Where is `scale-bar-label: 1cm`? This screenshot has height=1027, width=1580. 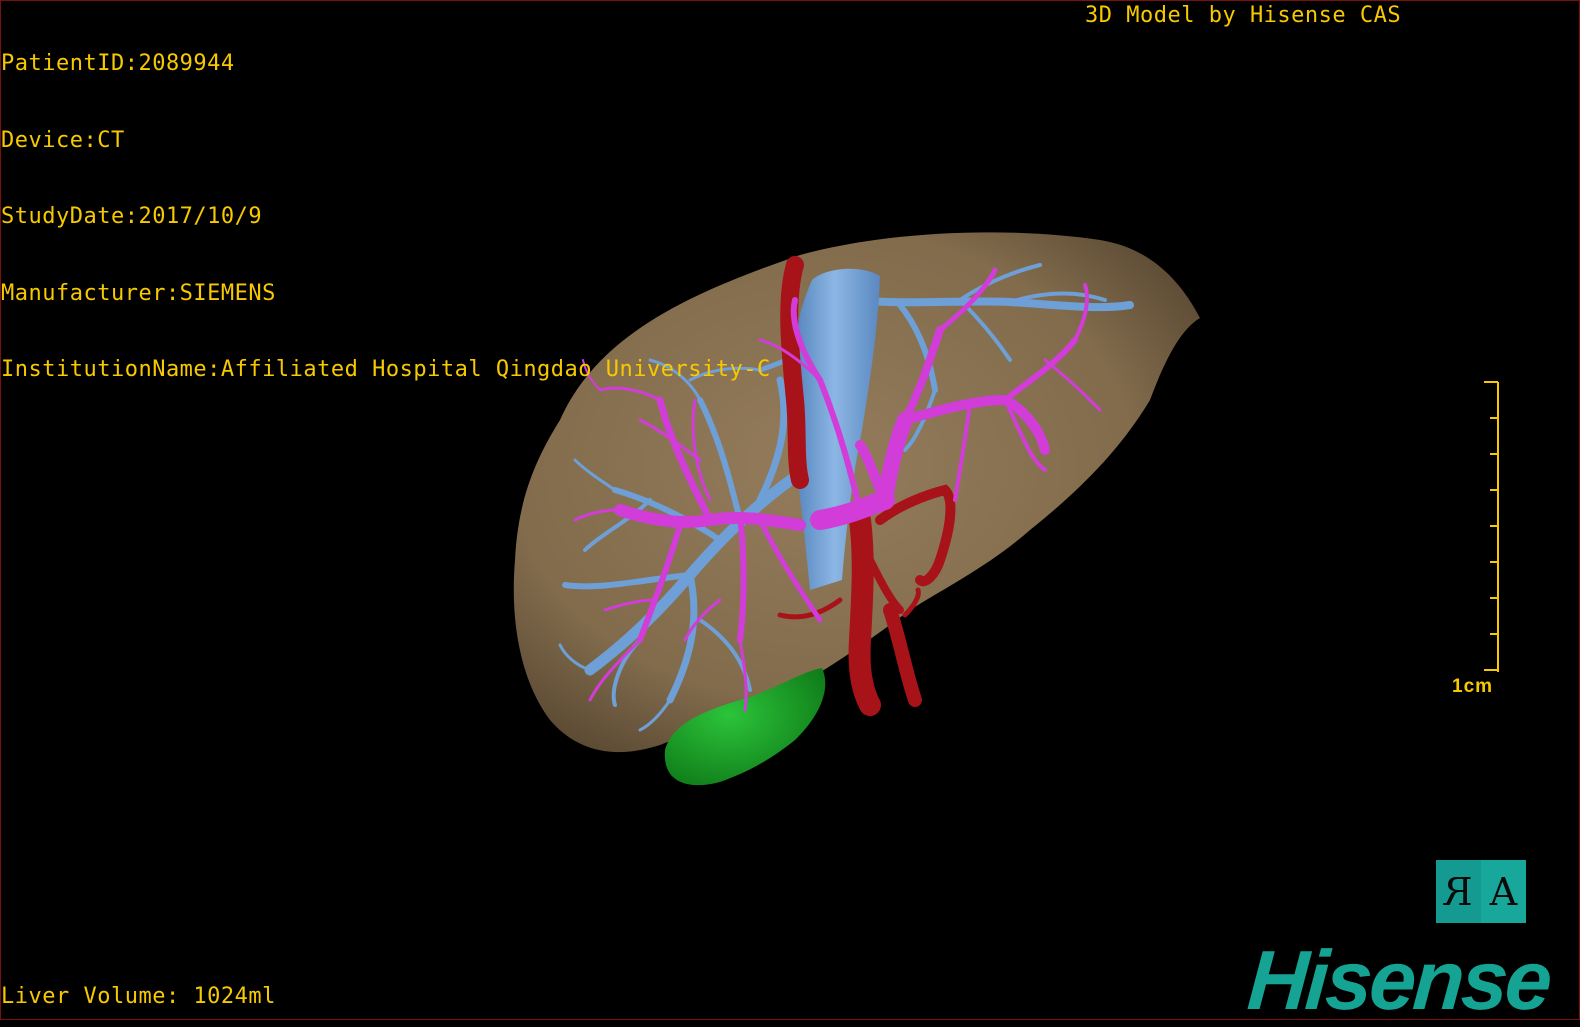 scale-bar-label: 1cm is located at coordinates (1473, 686).